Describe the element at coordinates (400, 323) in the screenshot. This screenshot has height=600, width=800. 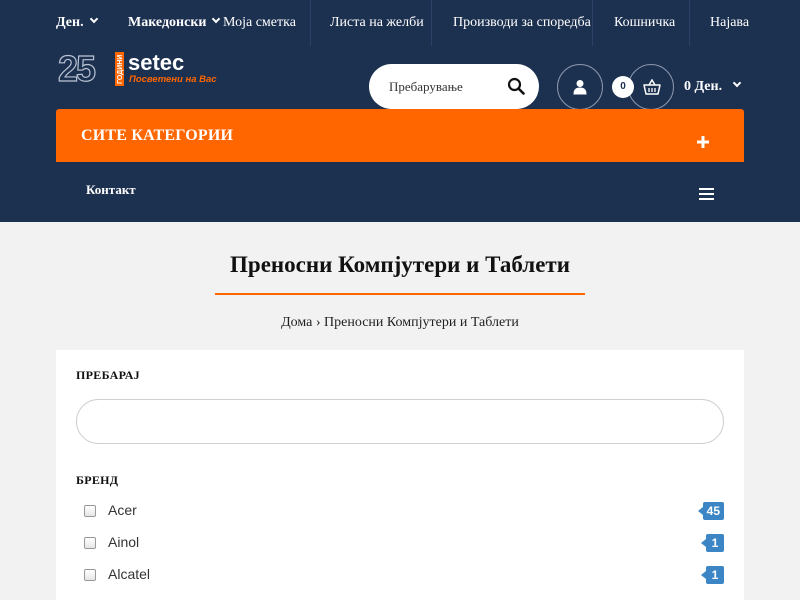
I see `breadcrumb: Дома › Преносни Компјутери и Таблети` at that location.